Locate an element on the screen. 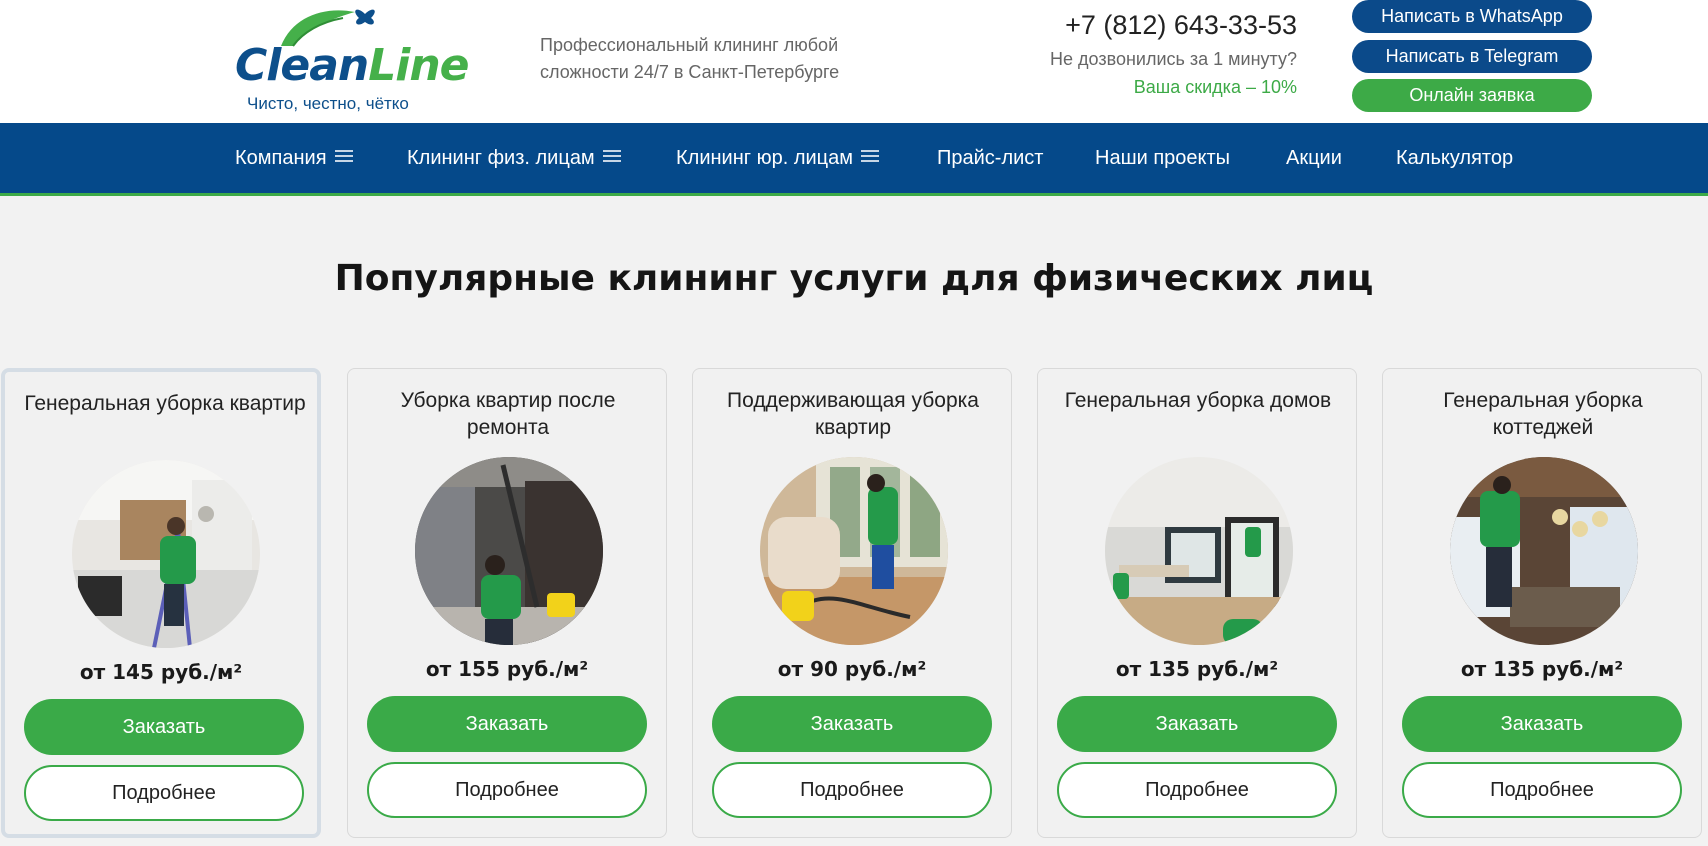 The image size is (1708, 846). nav-item-calculator: Калькулятор is located at coordinates (1454, 158).